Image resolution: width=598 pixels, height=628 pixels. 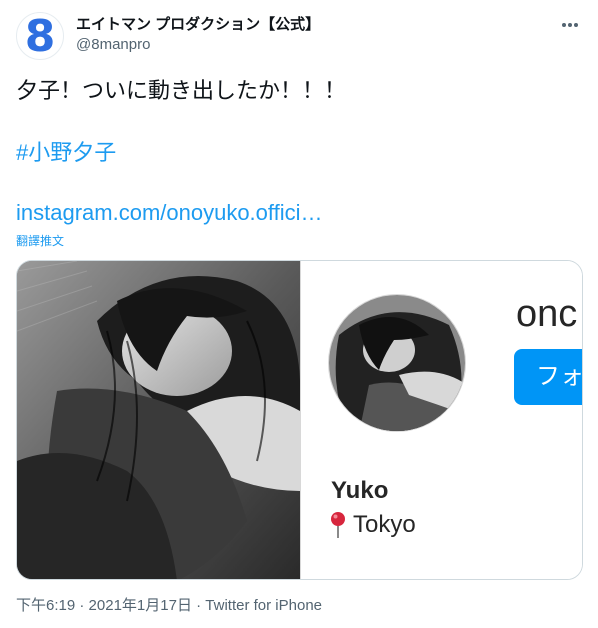 I want to click on instagram-location: Tokyo, so click(x=372, y=525).